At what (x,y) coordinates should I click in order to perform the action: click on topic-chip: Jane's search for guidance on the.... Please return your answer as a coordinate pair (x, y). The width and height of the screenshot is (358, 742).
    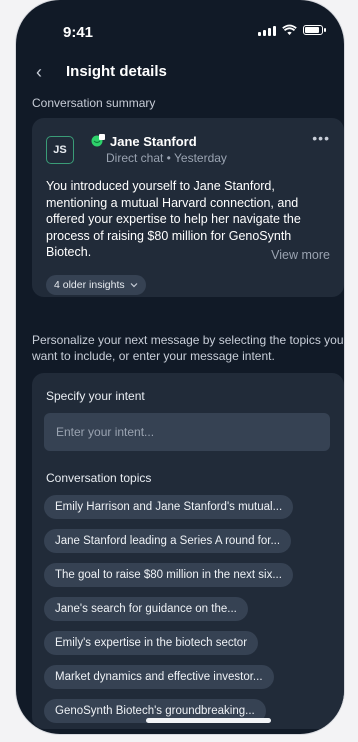
    Looking at the image, I should click on (146, 609).